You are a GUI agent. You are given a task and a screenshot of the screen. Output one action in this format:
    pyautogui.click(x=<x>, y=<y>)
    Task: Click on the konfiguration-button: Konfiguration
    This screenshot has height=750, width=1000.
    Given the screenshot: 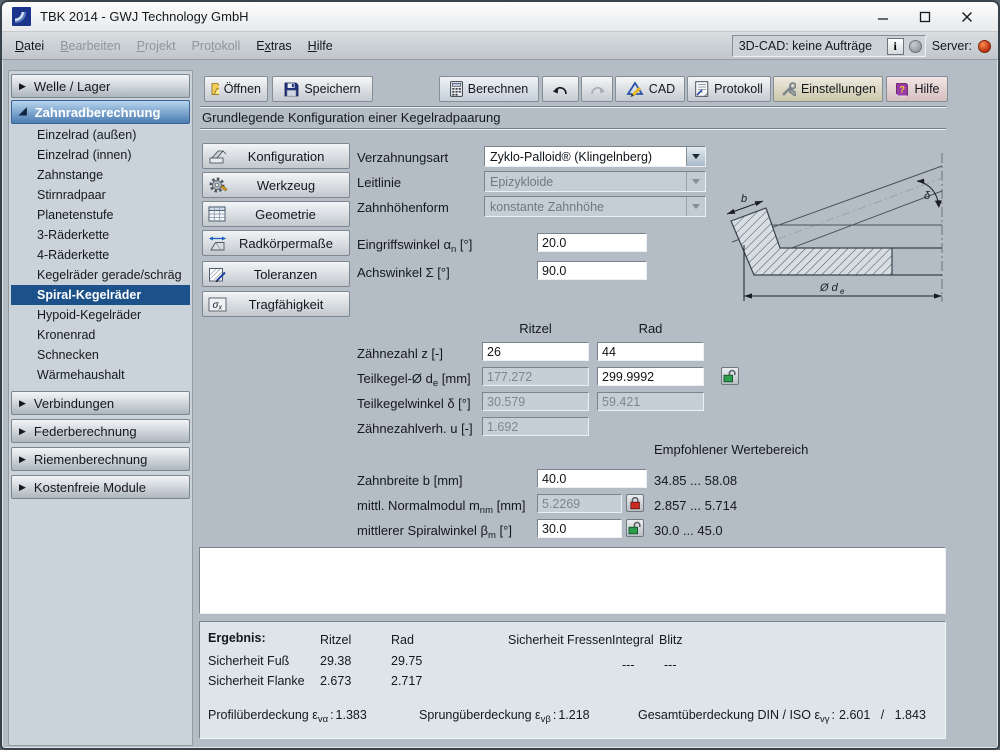 What is the action you would take?
    pyautogui.click(x=276, y=156)
    